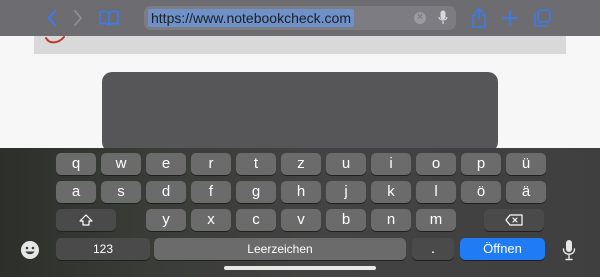 The width and height of the screenshot is (600, 277). I want to click on key-f: f, so click(211, 192).